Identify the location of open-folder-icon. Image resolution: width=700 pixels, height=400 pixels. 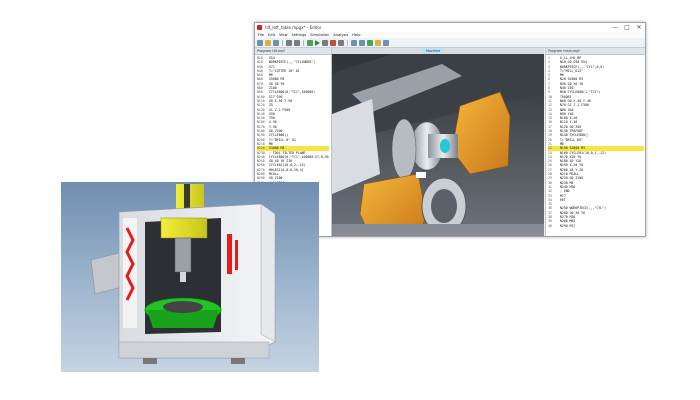
(268, 42).